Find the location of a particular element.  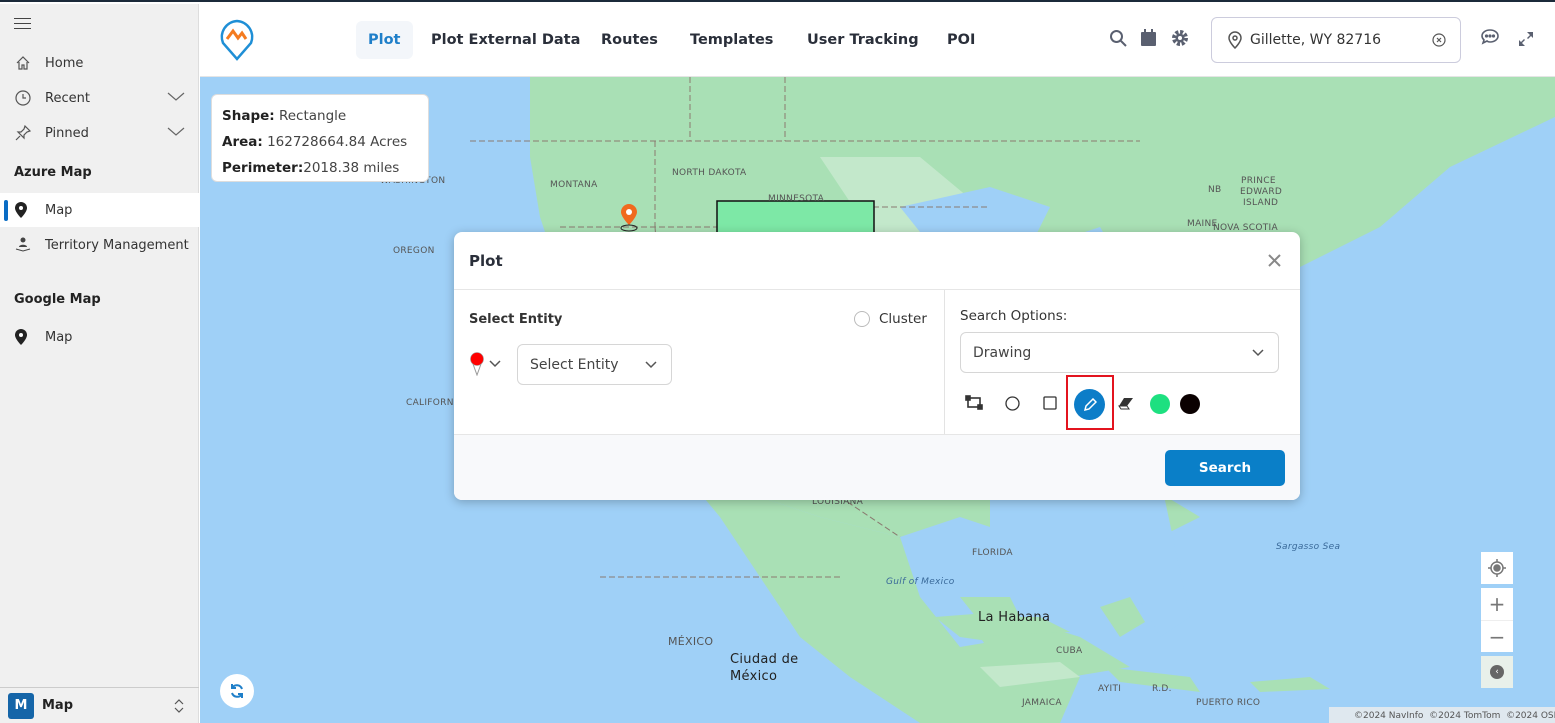

close-icon is located at coordinates (1274, 260).